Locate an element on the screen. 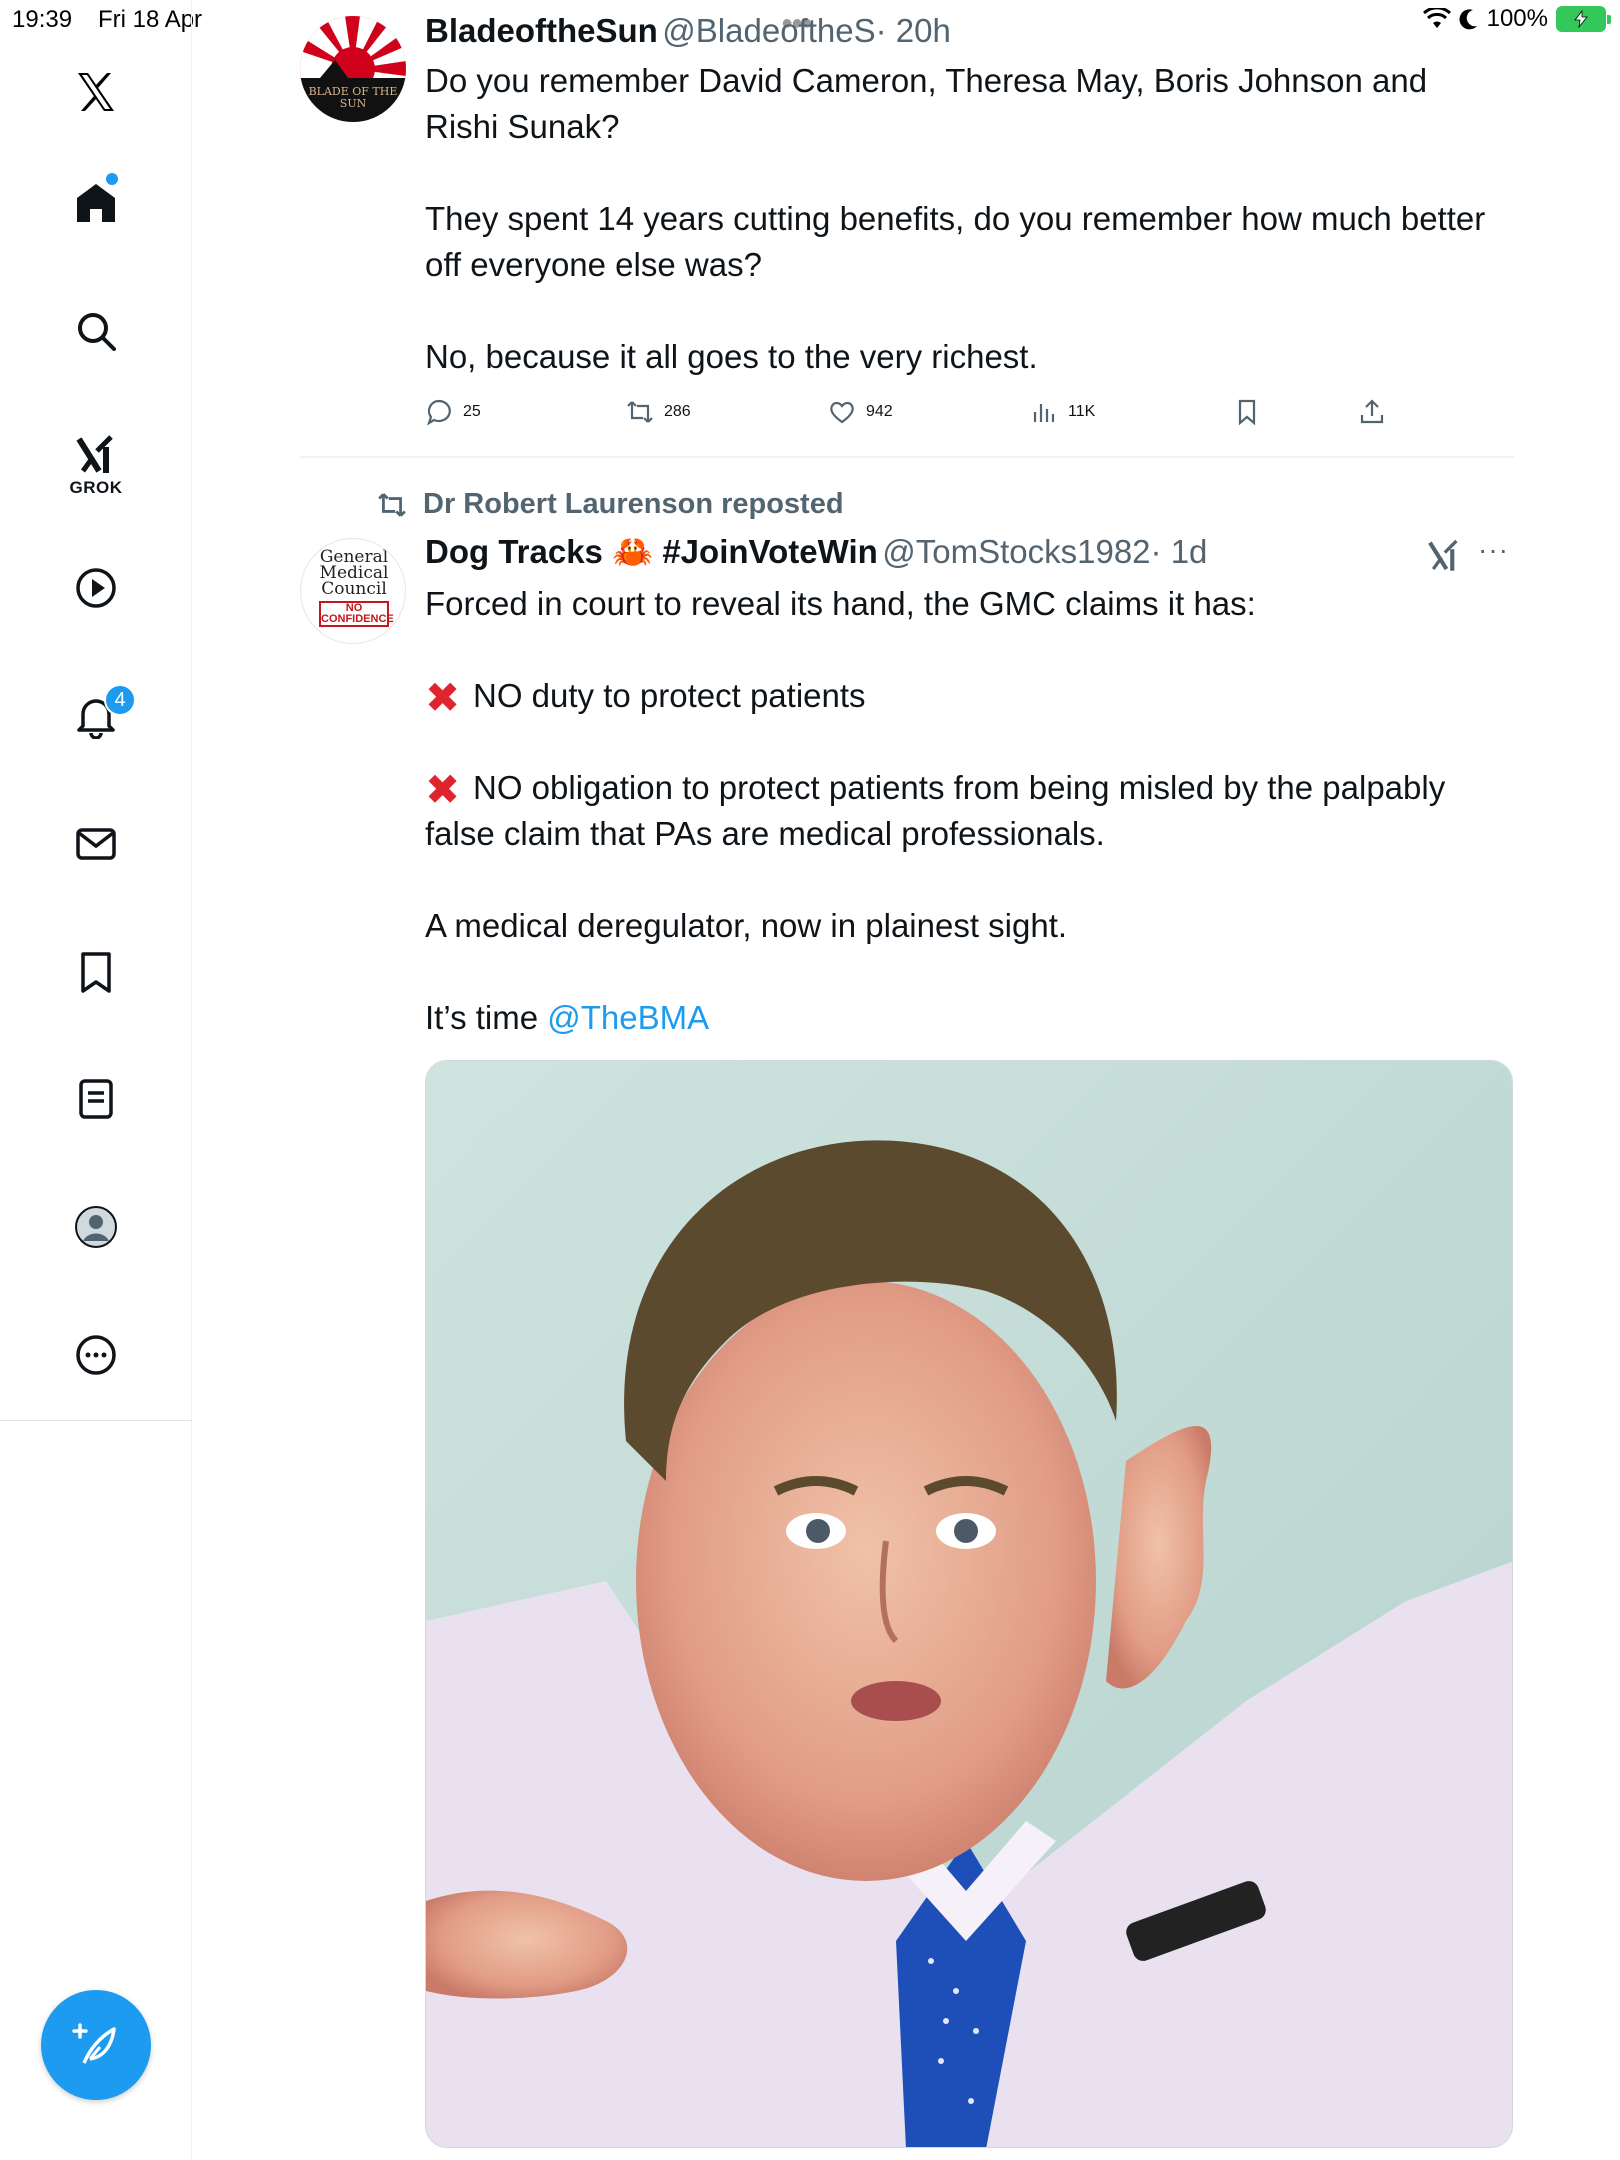 Image resolution: width=1620 pixels, height=2160 pixels. grok-label: GROK is located at coordinates (96, 487).